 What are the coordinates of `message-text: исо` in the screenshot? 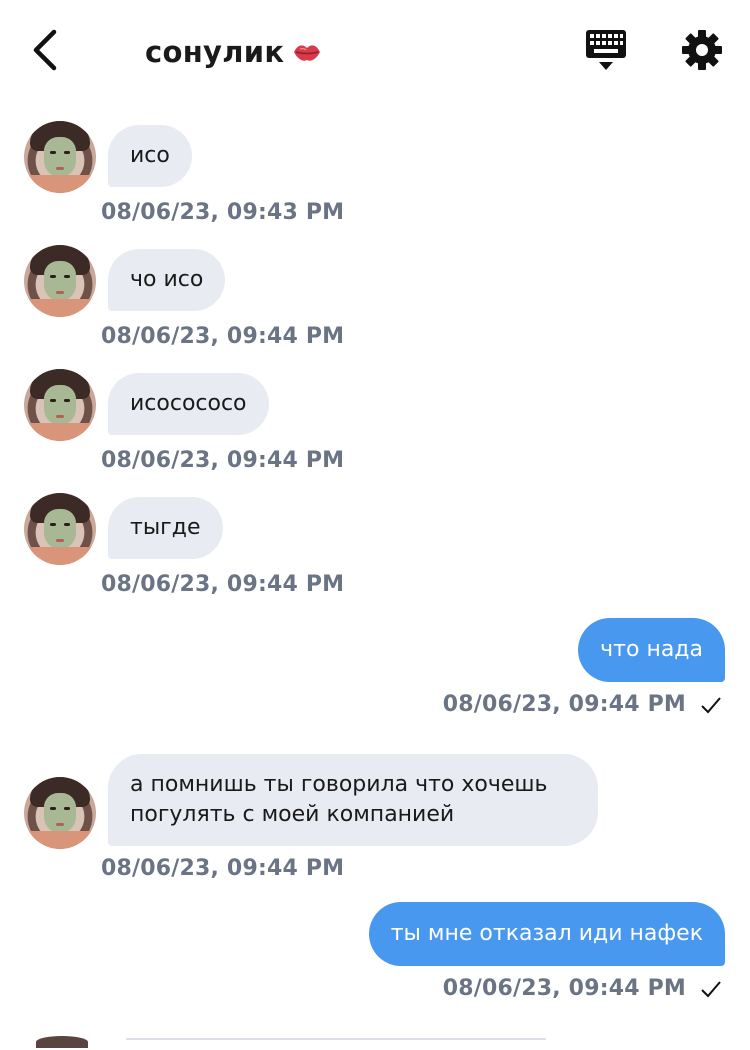 It's located at (150, 155).